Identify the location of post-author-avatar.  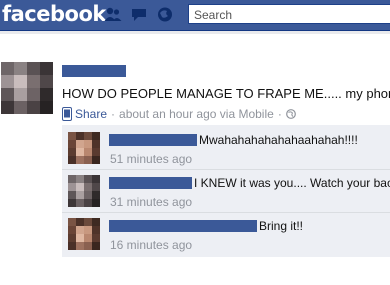
(27, 88).